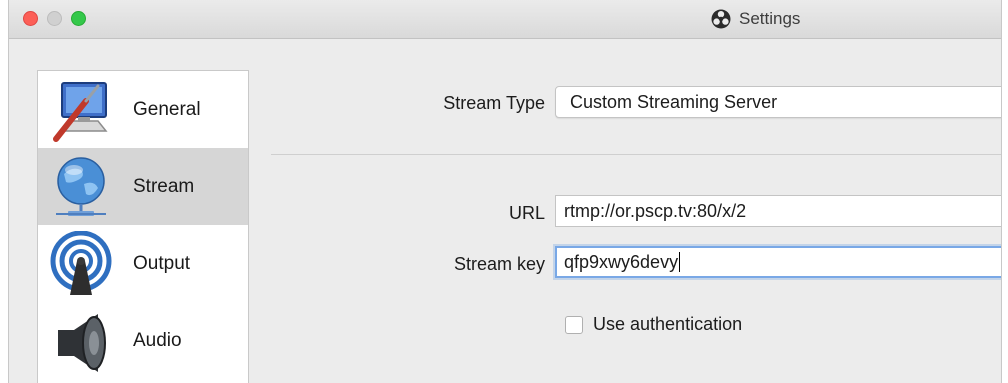 The image size is (1008, 383). Describe the element at coordinates (81, 341) in the screenshot. I see `speaker-icon` at that location.